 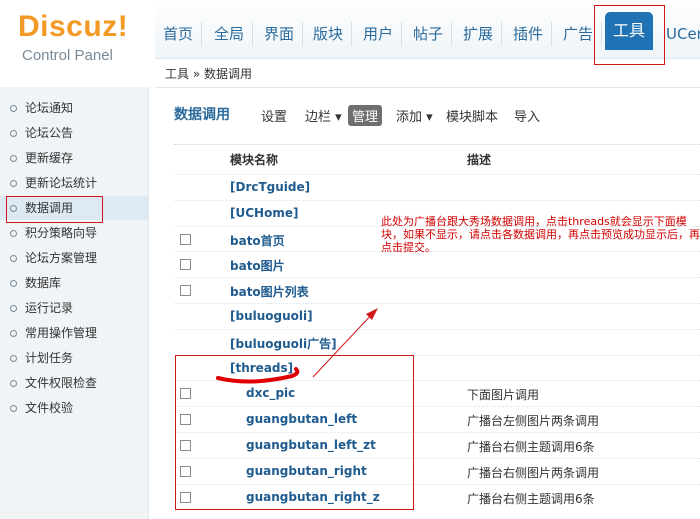 What do you see at coordinates (297, 346) in the screenshot?
I see `annotation-overlay` at bounding box center [297, 346].